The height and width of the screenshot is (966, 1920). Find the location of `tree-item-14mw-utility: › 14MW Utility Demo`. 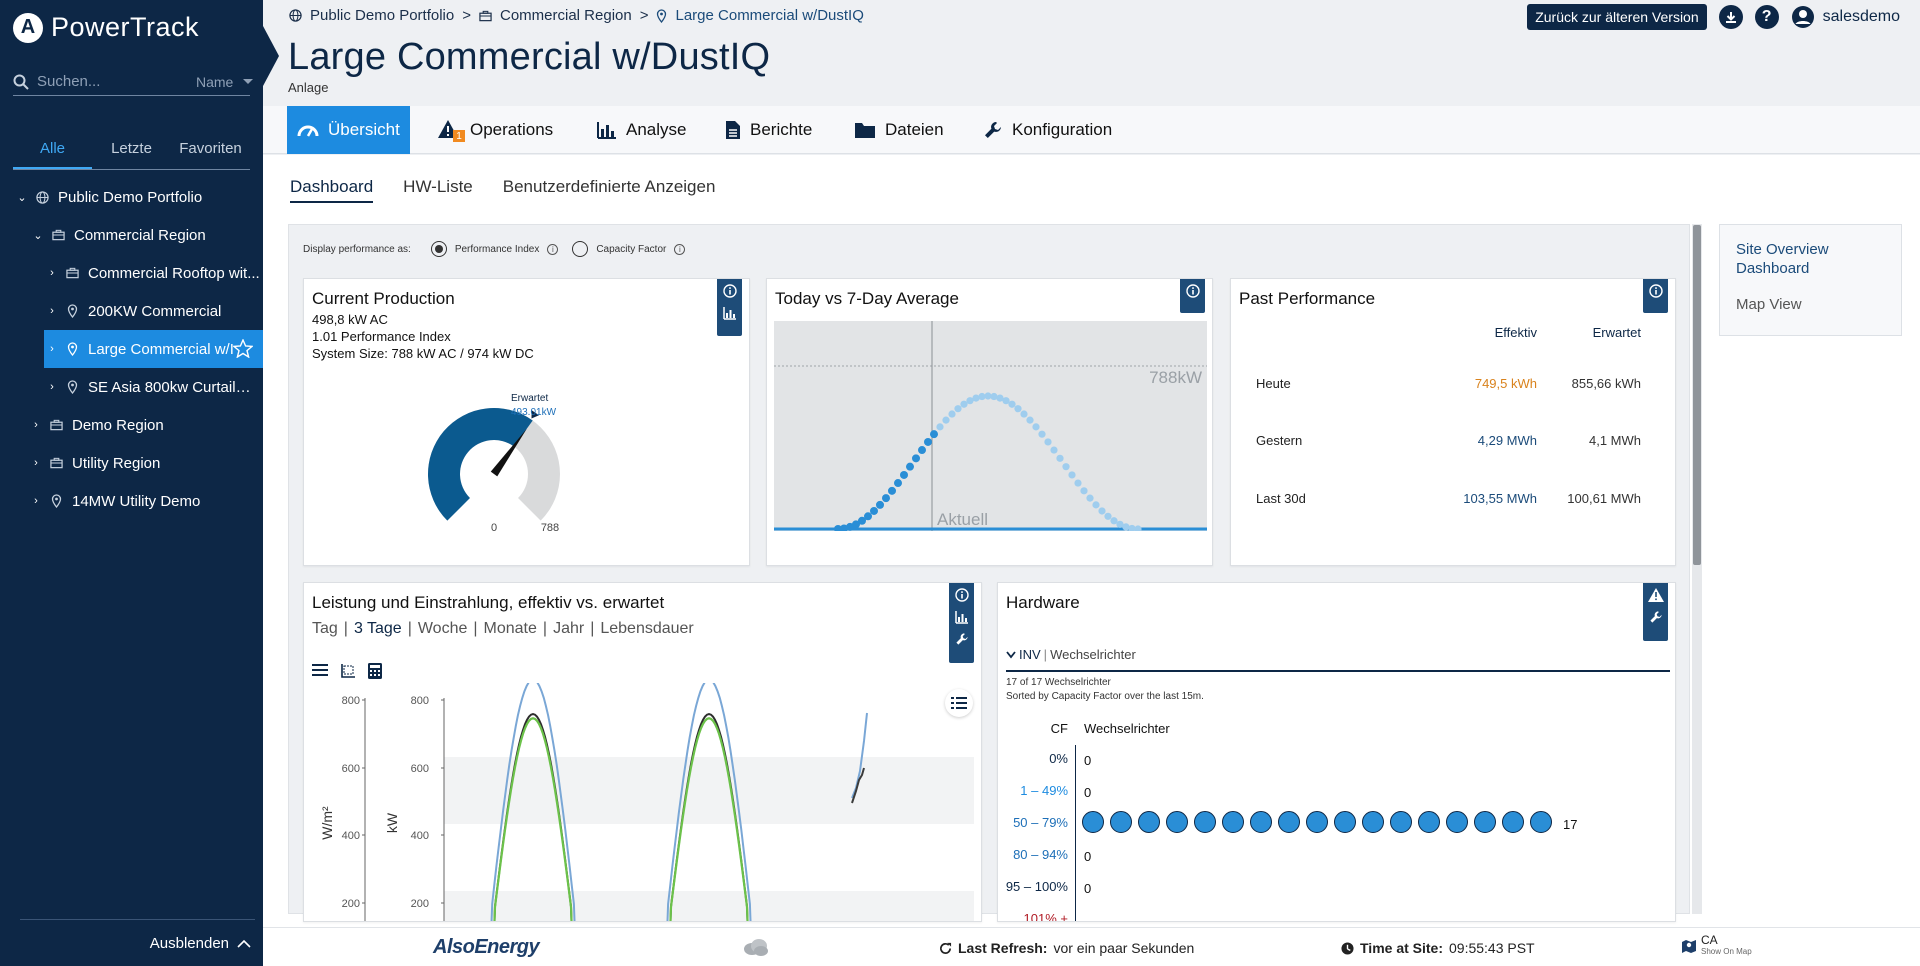

tree-item-14mw-utility: › 14MW Utility Demo is located at coordinates (131, 501).